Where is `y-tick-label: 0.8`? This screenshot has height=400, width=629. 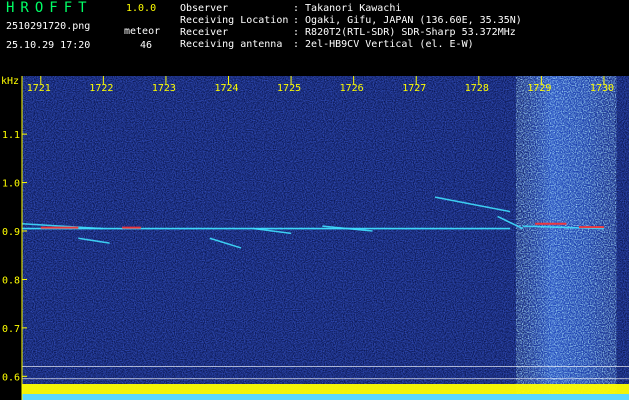
y-tick-label: 0.8 is located at coordinates (11, 280).